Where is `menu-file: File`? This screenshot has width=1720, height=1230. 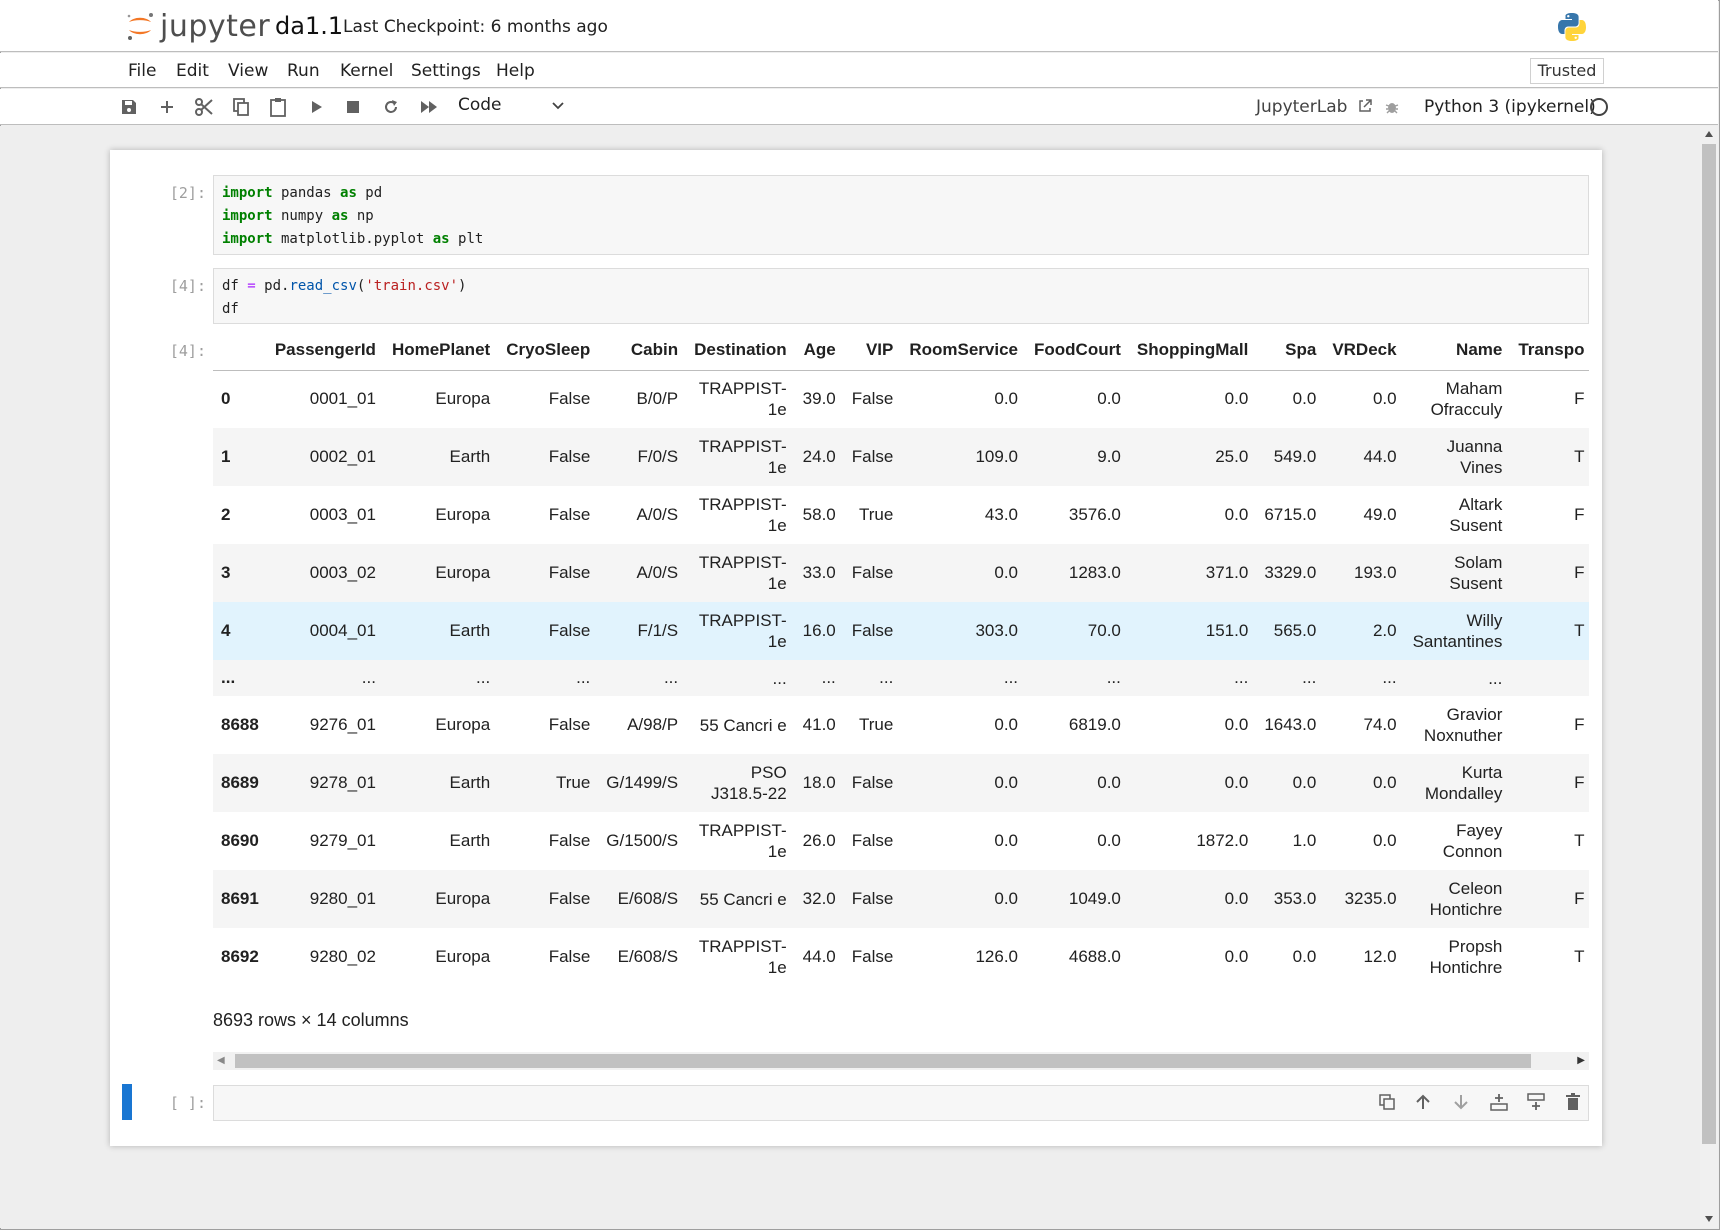 menu-file: File is located at coordinates (142, 71).